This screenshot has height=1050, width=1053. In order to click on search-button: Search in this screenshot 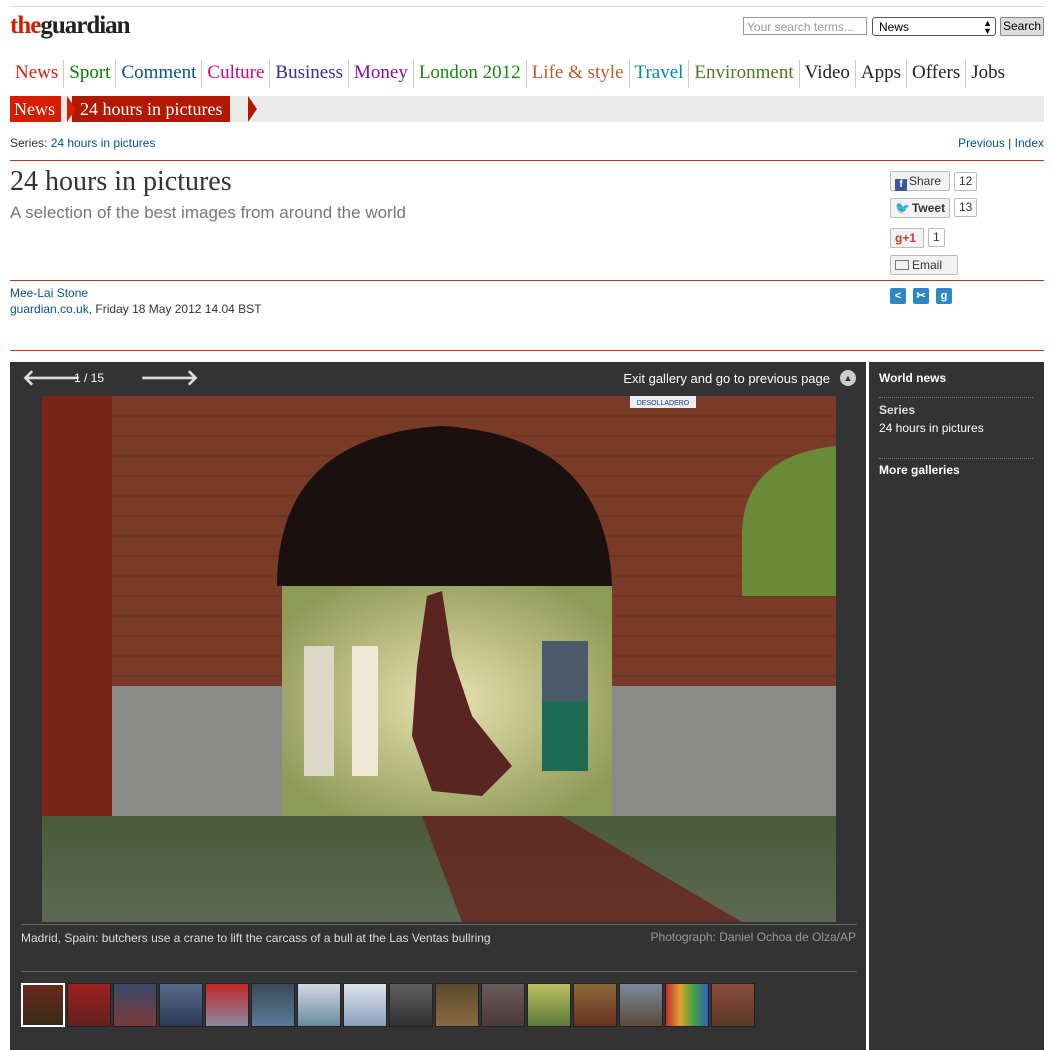, I will do `click(1022, 26)`.